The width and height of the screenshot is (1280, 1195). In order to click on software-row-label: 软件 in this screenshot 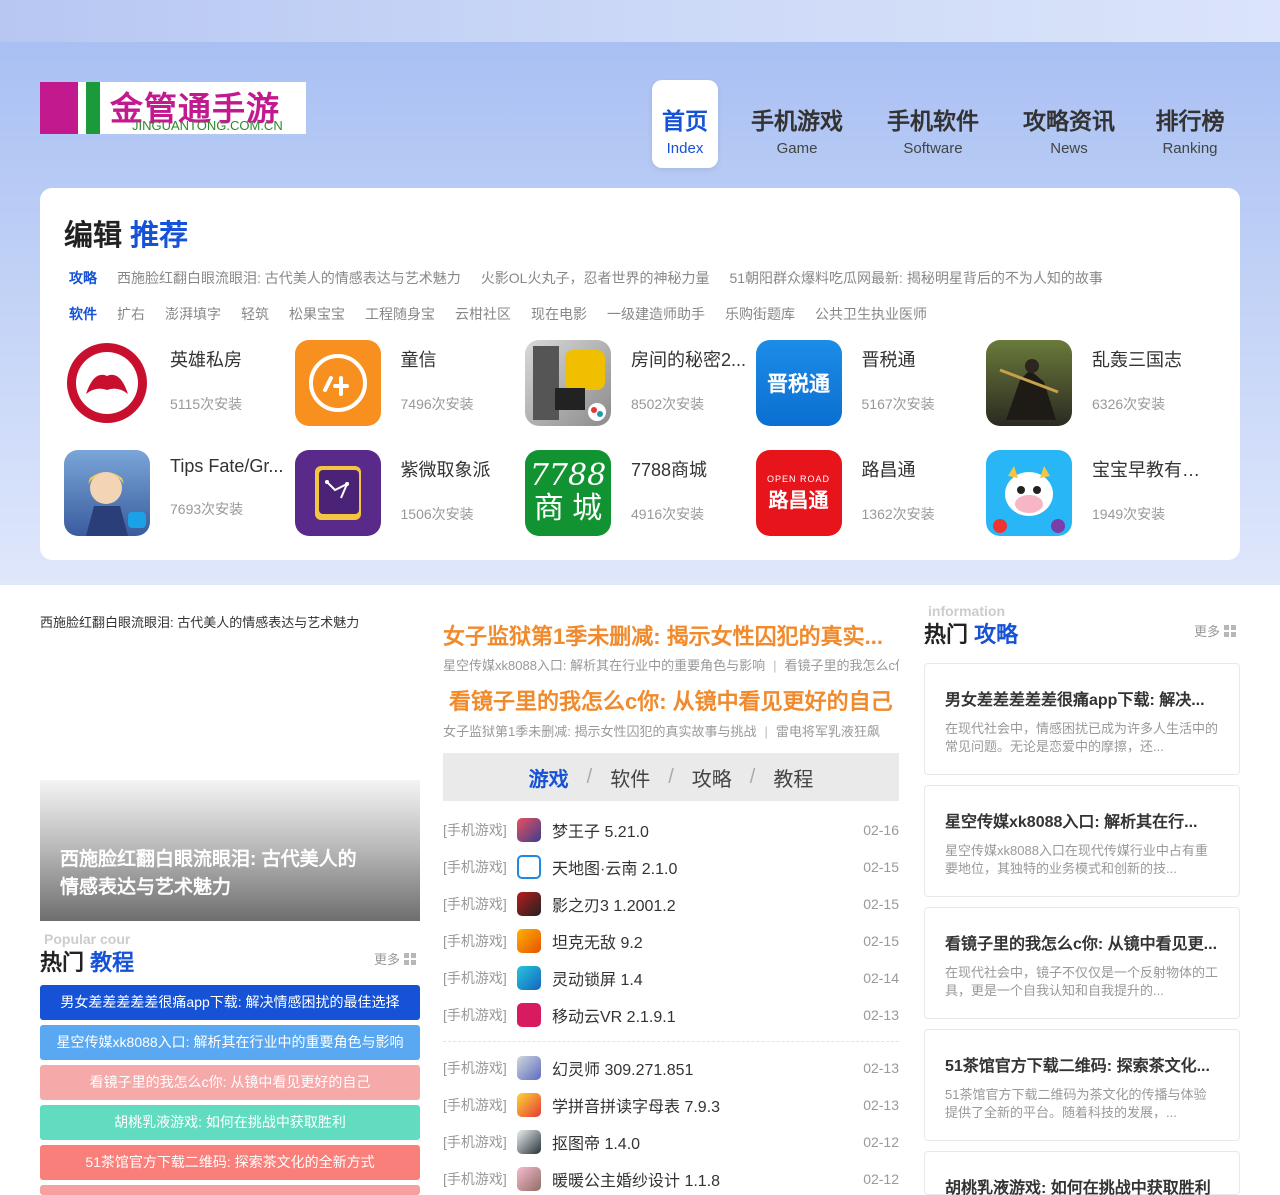, I will do `click(83, 314)`.